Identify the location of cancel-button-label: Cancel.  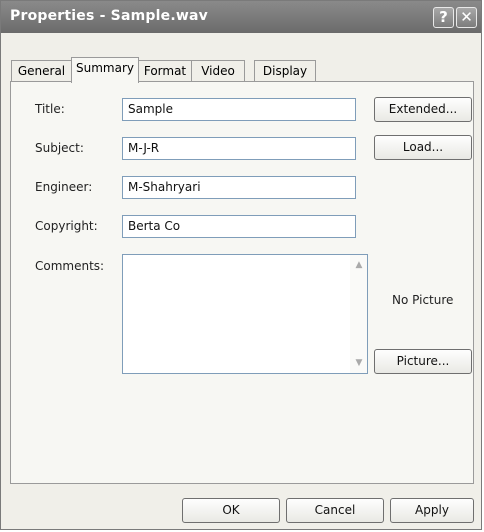
(335, 510).